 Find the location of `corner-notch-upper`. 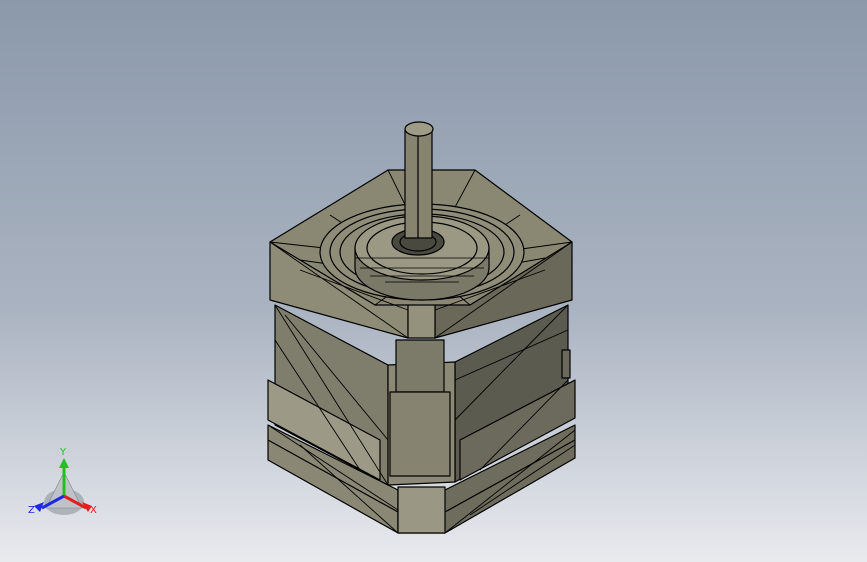

corner-notch-upper is located at coordinates (420, 366).